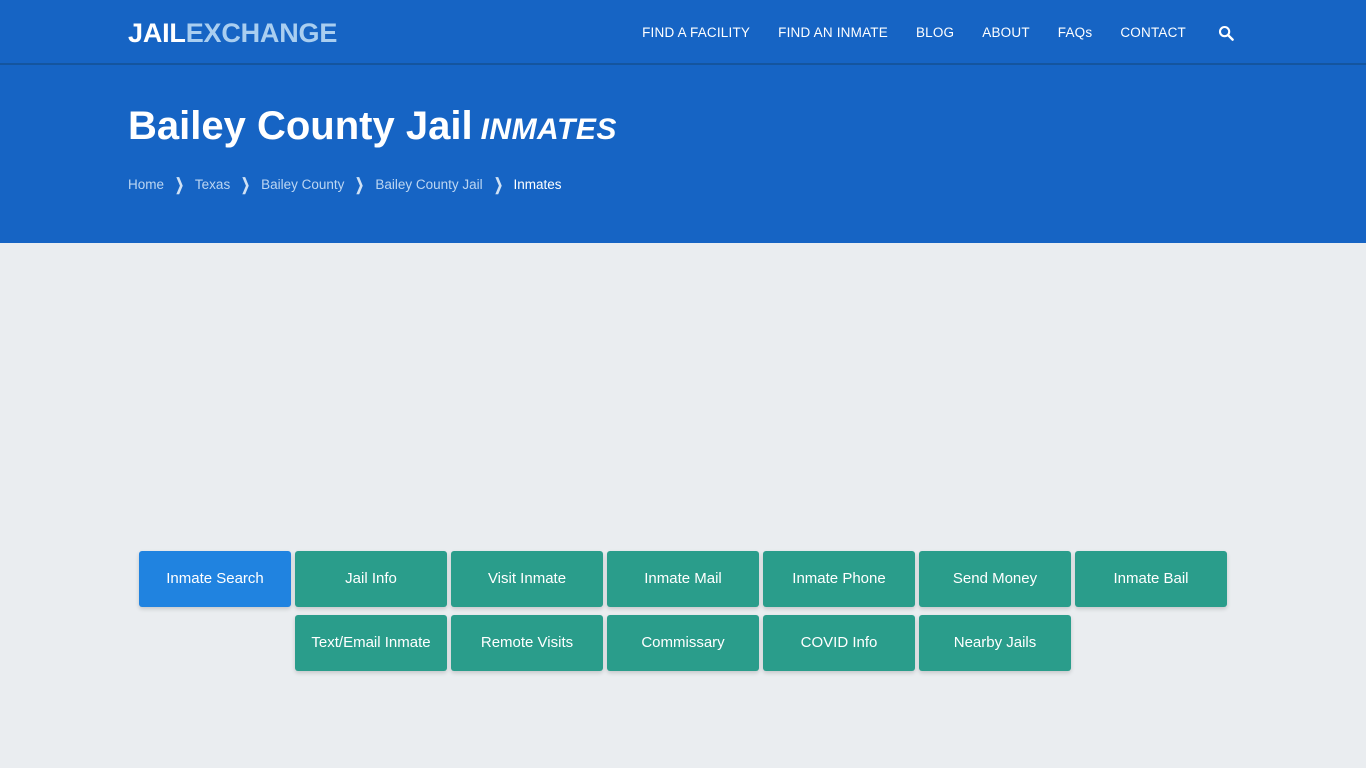  I want to click on tab-nearby-jails: Nearby Jails, so click(995, 643).